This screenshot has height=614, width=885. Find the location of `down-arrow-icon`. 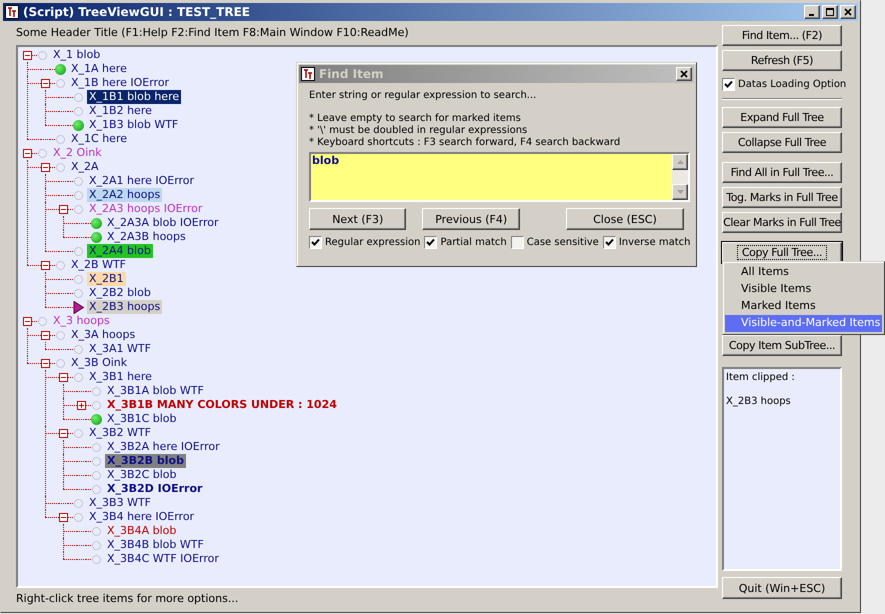

down-arrow-icon is located at coordinates (680, 192).